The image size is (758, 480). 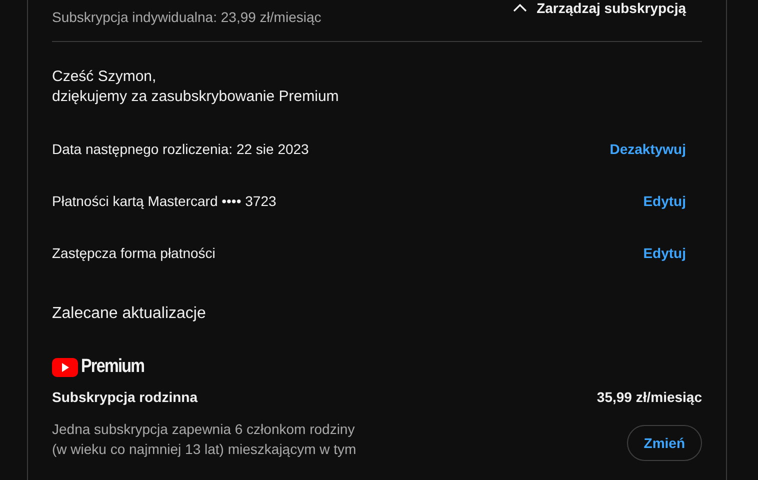 I want to click on play-logo-icon, so click(x=65, y=367).